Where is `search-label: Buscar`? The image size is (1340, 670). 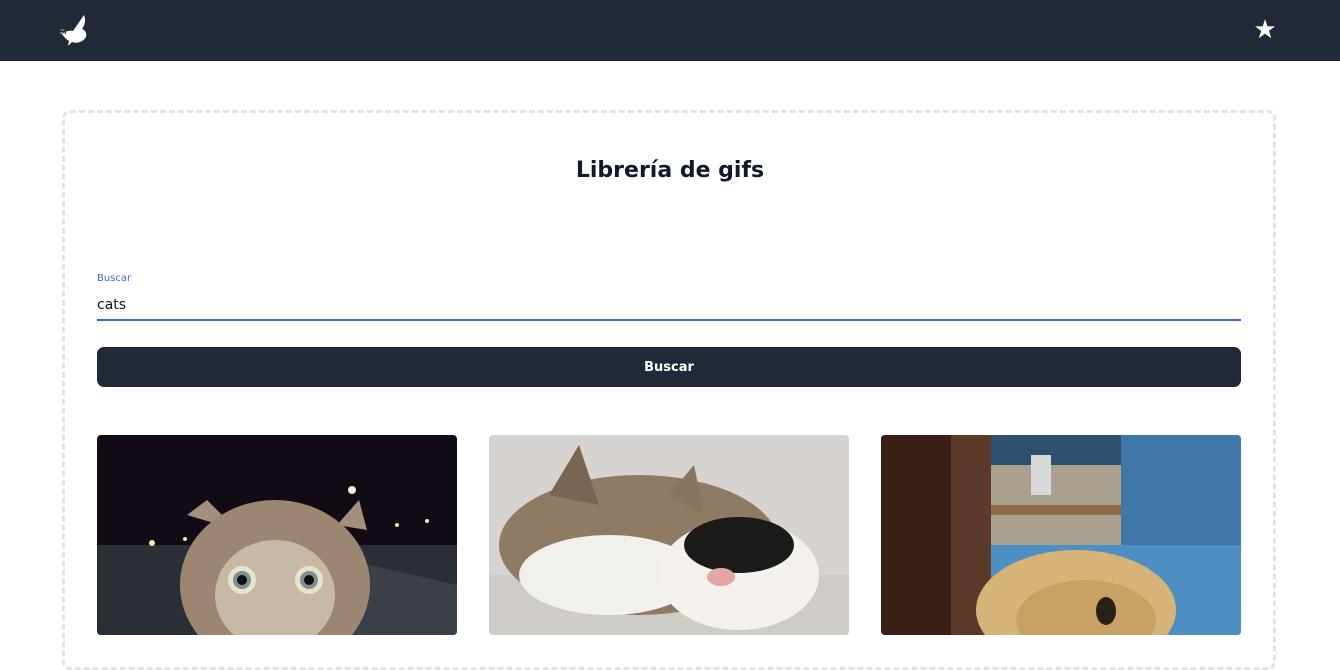 search-label: Buscar is located at coordinates (114, 278).